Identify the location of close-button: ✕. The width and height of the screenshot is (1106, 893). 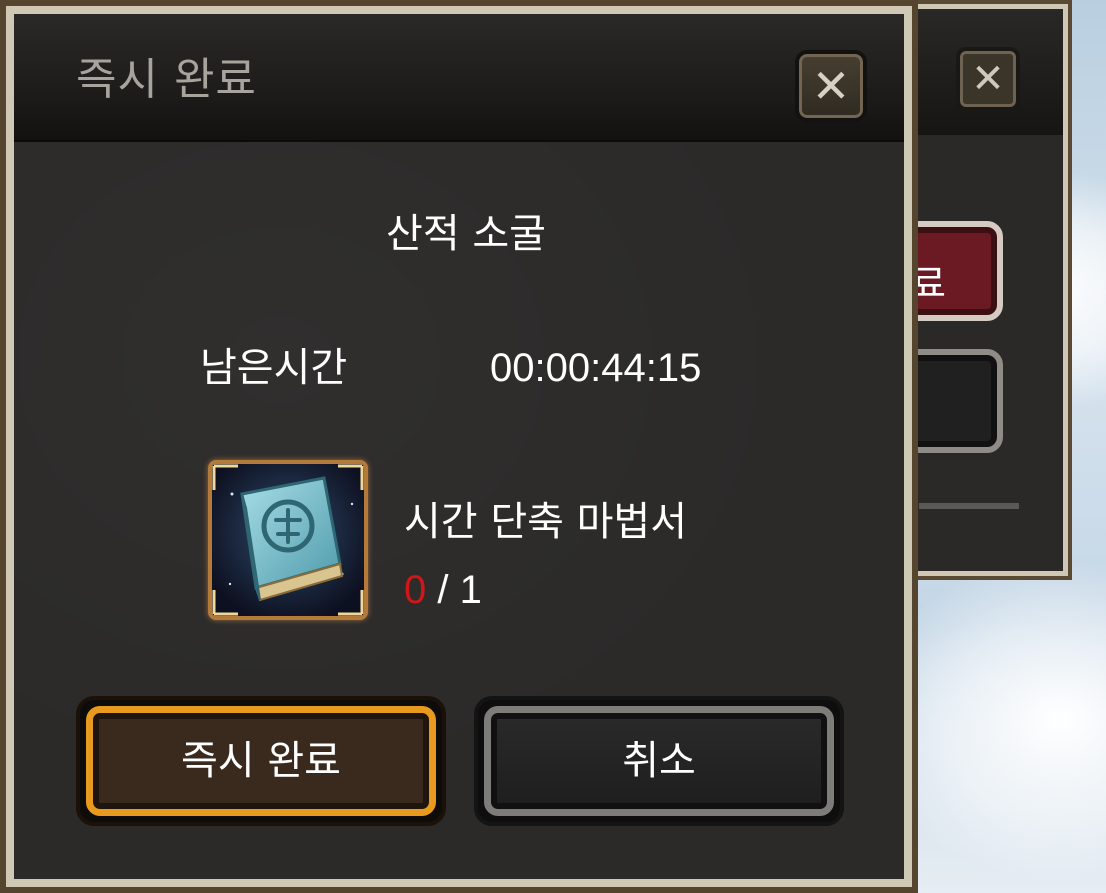
(831, 86).